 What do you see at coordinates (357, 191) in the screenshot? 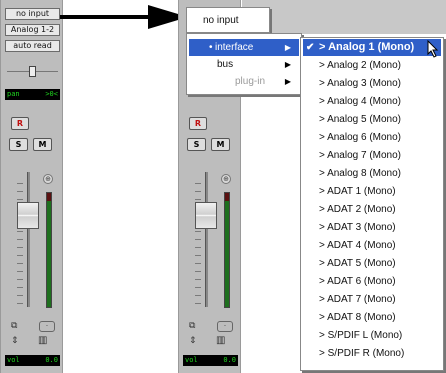
I see `submenu-item-label: > ADAT 1 (Mono)` at bounding box center [357, 191].